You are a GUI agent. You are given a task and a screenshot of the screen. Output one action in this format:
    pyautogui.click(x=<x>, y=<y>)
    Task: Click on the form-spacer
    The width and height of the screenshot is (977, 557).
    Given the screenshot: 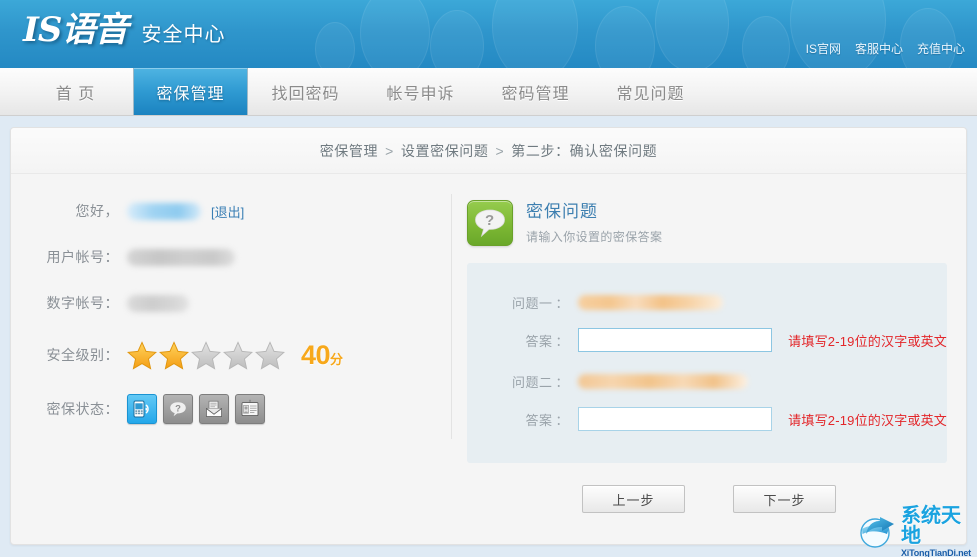 What is the action you would take?
    pyautogui.click(x=707, y=362)
    